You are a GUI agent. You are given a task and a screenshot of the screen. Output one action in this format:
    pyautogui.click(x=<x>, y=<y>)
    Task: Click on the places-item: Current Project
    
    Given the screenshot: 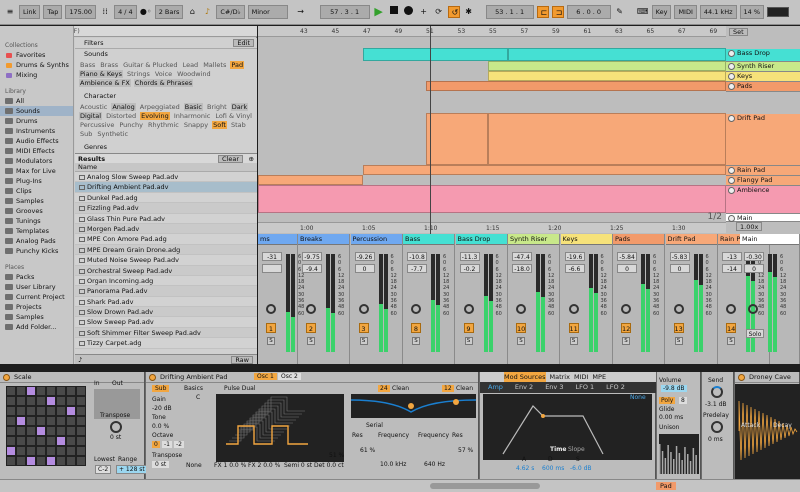 What is the action you would take?
    pyautogui.click(x=36, y=297)
    